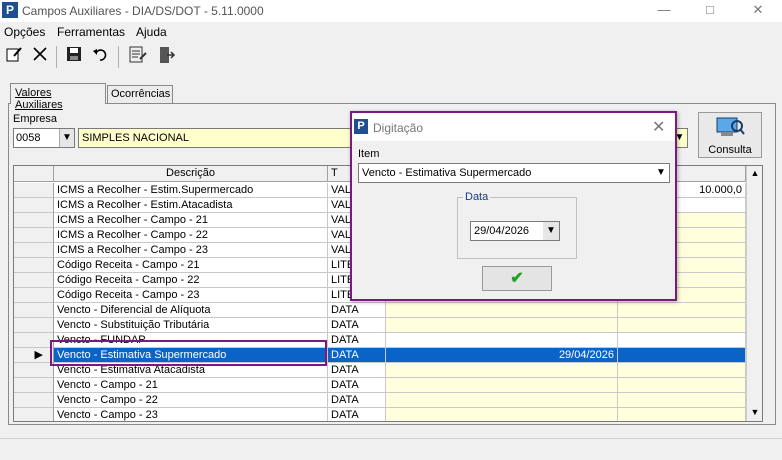 This screenshot has height=460, width=782. Describe the element at coordinates (391, 57) in the screenshot. I see `toolbar` at that location.